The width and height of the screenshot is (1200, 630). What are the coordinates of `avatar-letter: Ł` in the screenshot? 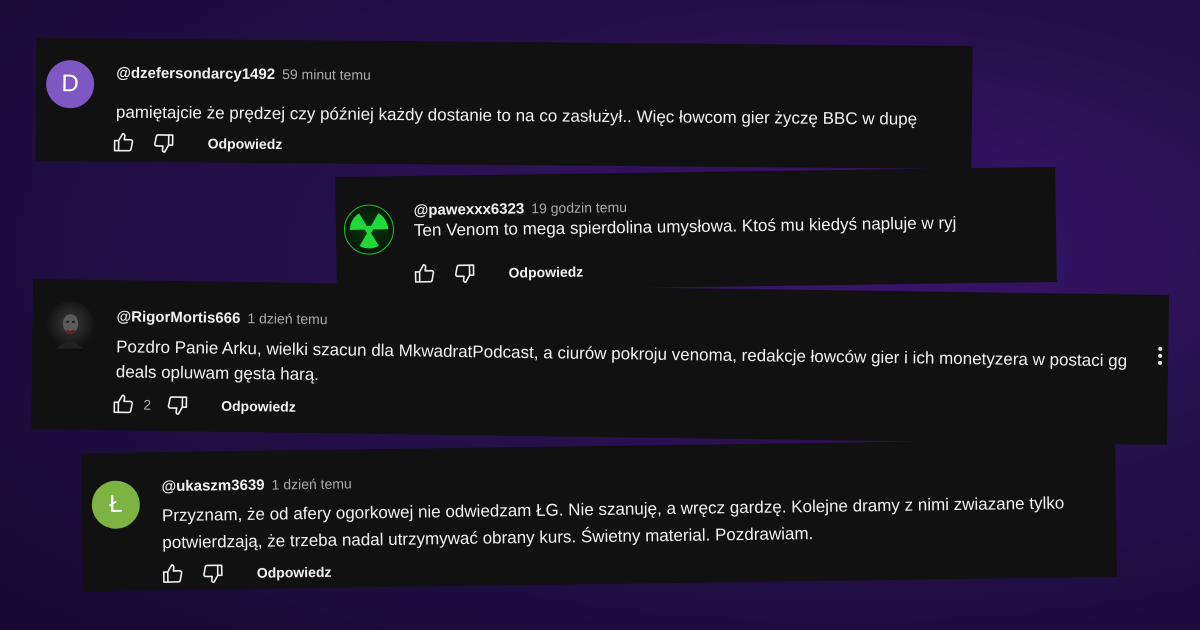 It's located at (115, 504).